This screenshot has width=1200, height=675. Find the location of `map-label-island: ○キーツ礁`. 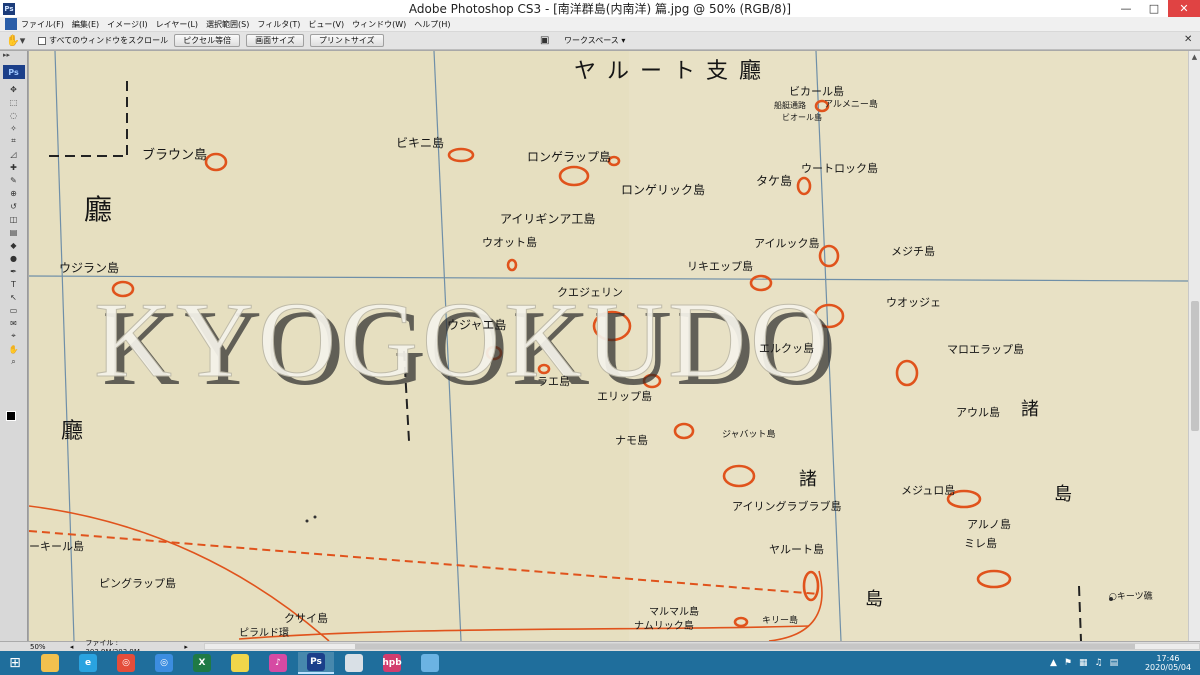

map-label-island: ○キーツ礁 is located at coordinates (1131, 597).